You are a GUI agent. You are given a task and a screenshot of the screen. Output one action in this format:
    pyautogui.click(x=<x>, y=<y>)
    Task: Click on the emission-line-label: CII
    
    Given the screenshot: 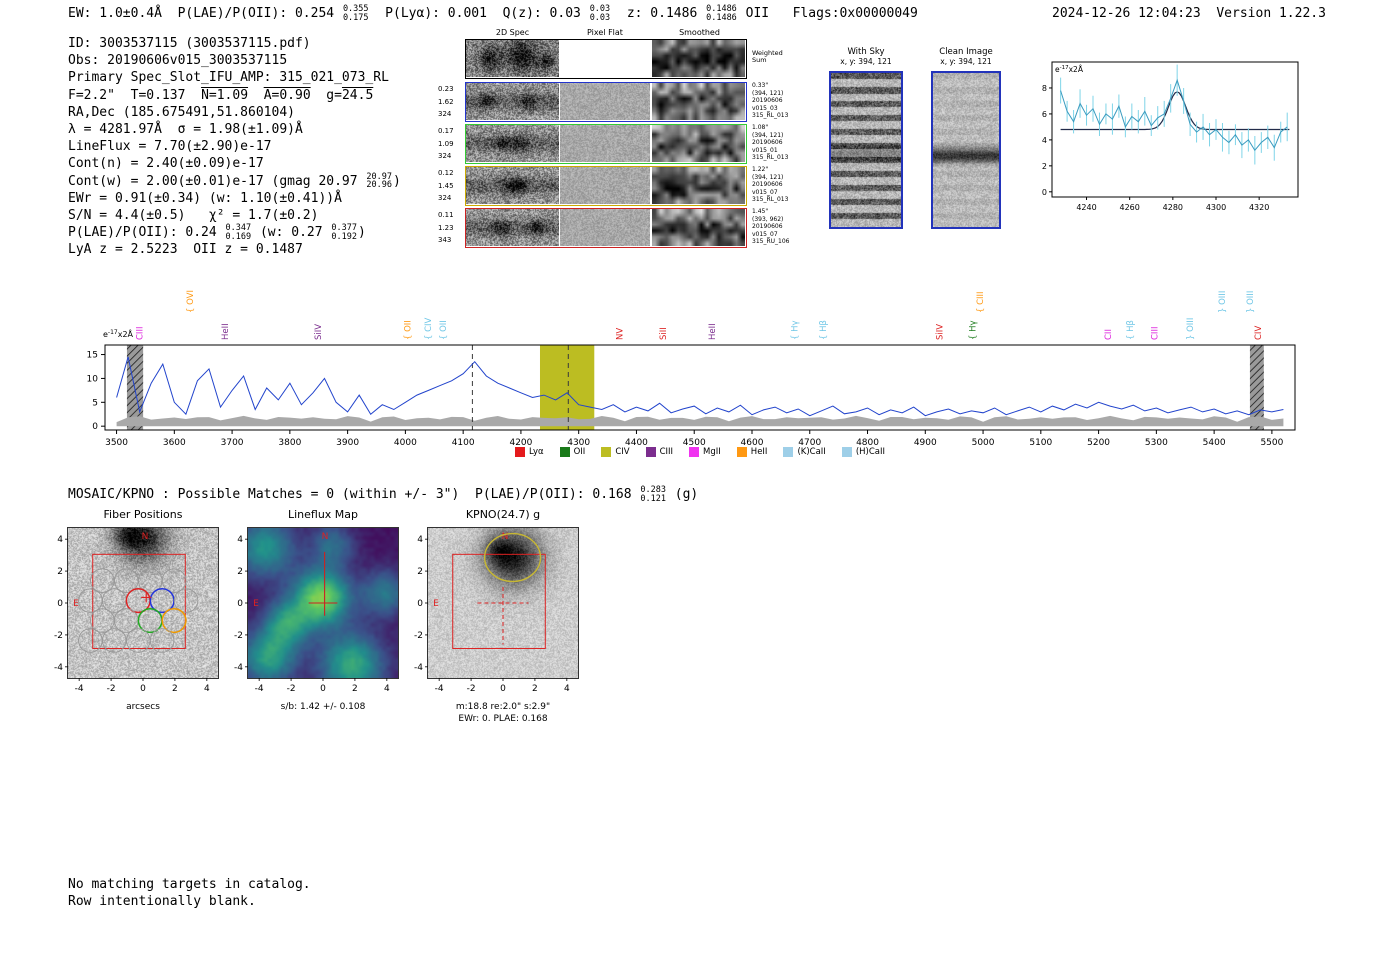 What is the action you would take?
    pyautogui.click(x=1109, y=334)
    